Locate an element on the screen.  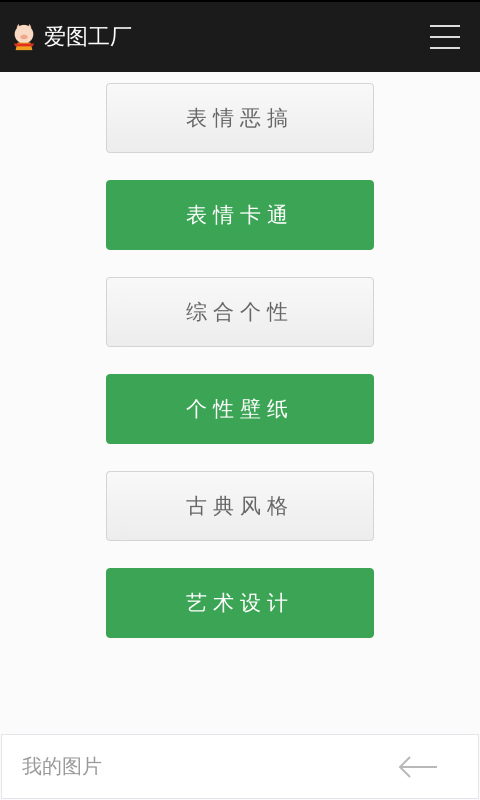
category-button: 综合个性 is located at coordinates (240, 312).